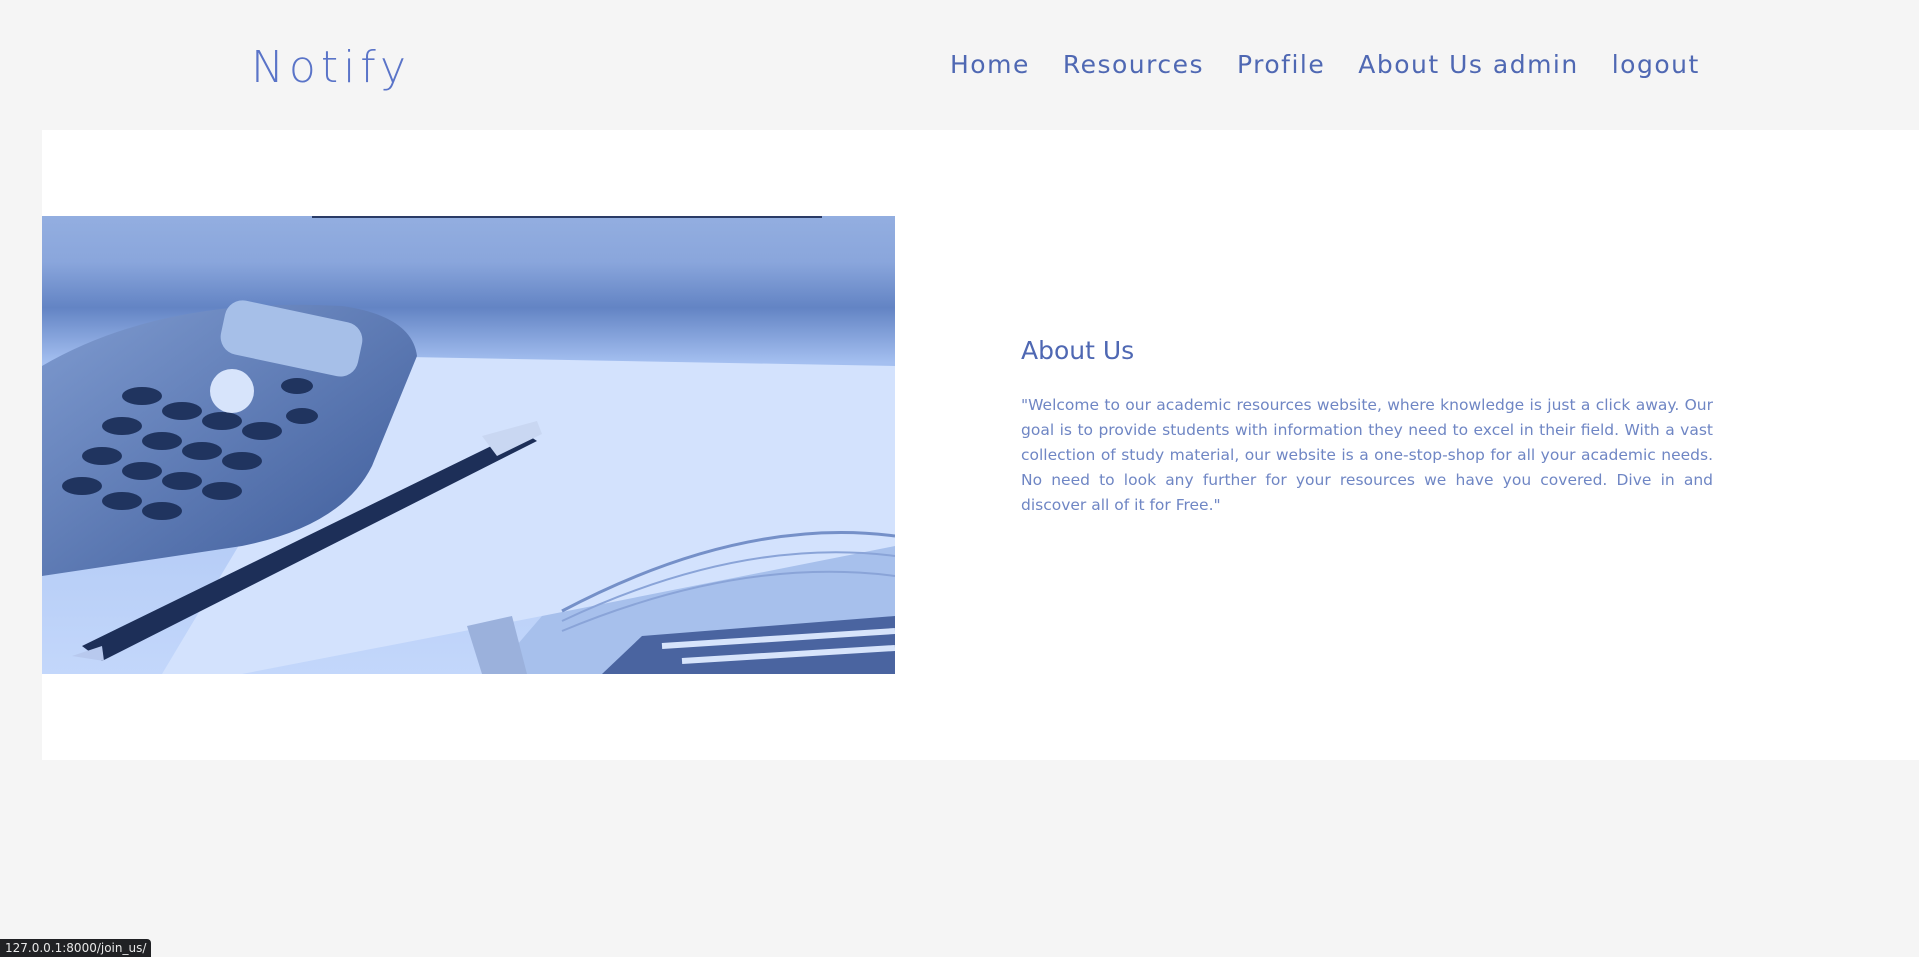 The height and width of the screenshot is (957, 1919). I want to click on about-title: About Us, so click(1078, 350).